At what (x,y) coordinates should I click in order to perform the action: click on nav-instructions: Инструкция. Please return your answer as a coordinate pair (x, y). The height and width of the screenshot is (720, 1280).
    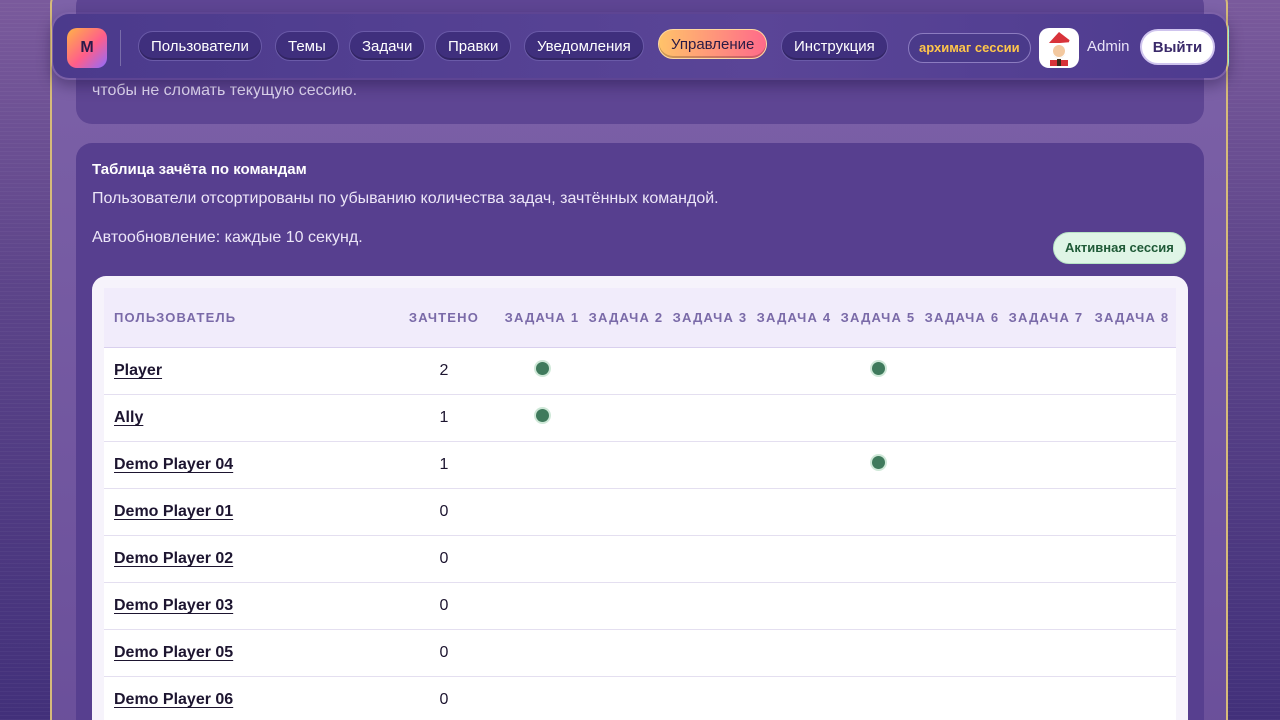
    Looking at the image, I should click on (834, 46).